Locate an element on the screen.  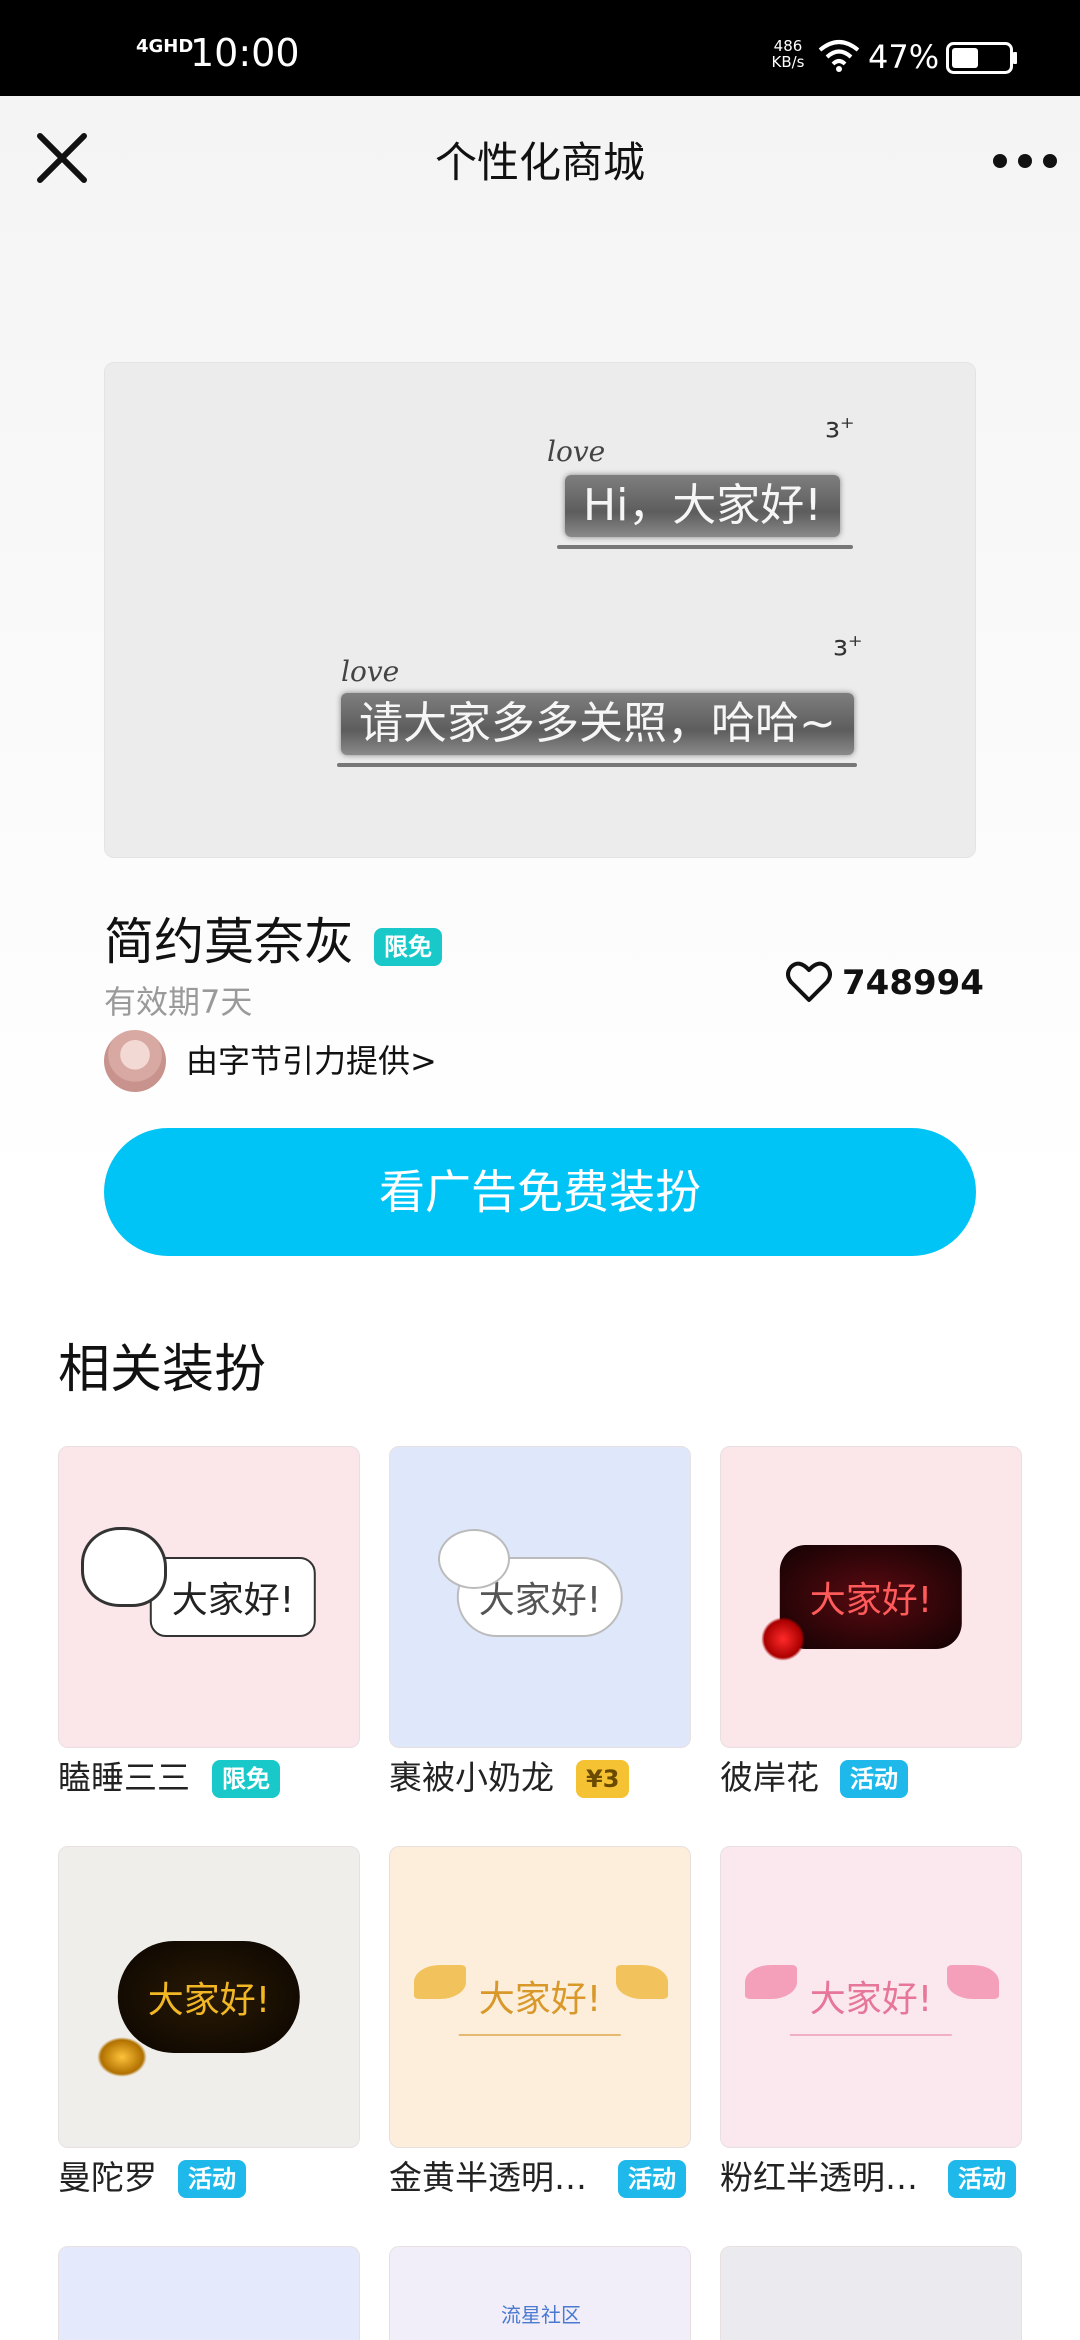
validity-text: 有效期7天 is located at coordinates (178, 1002).